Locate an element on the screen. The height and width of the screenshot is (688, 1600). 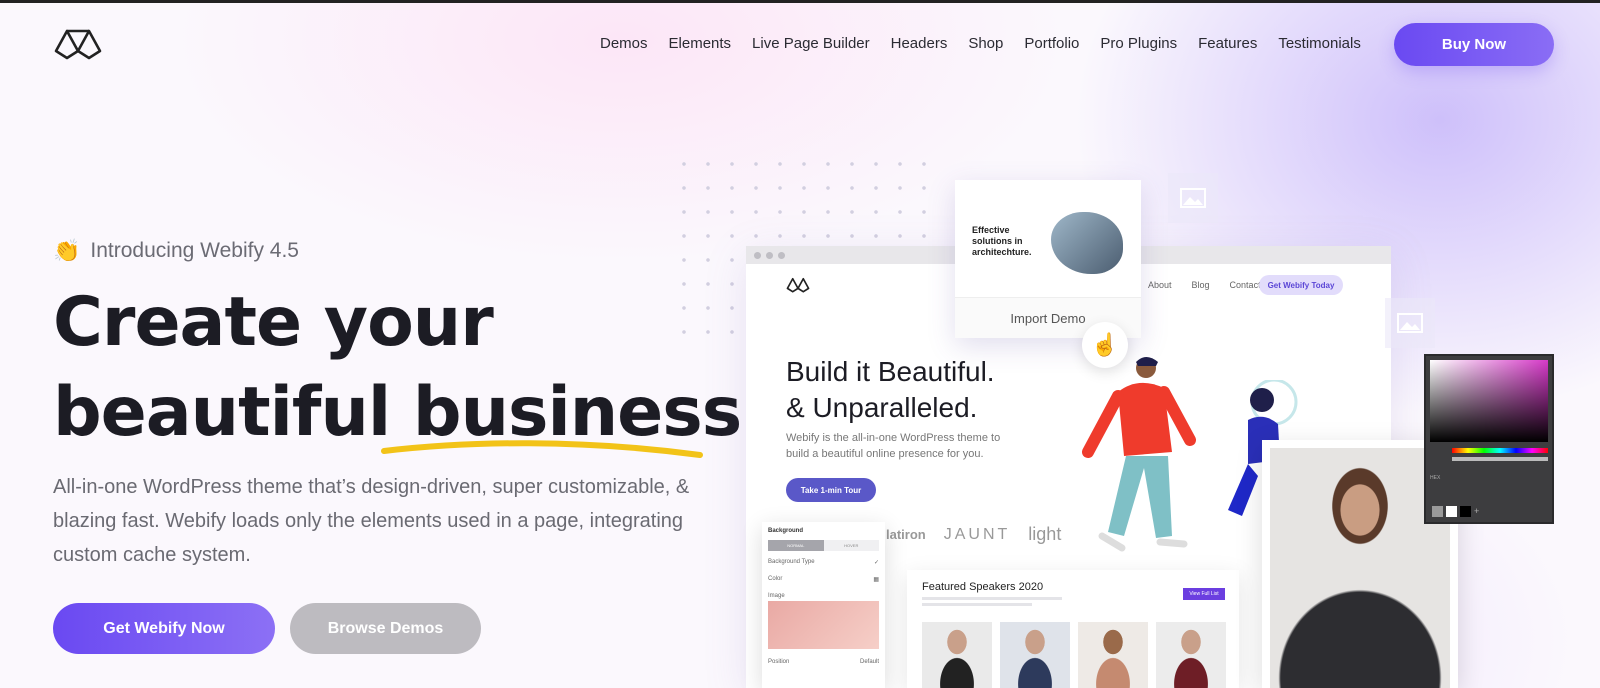
transparent-swatch-icon: ▦ is located at coordinates (876, 579).